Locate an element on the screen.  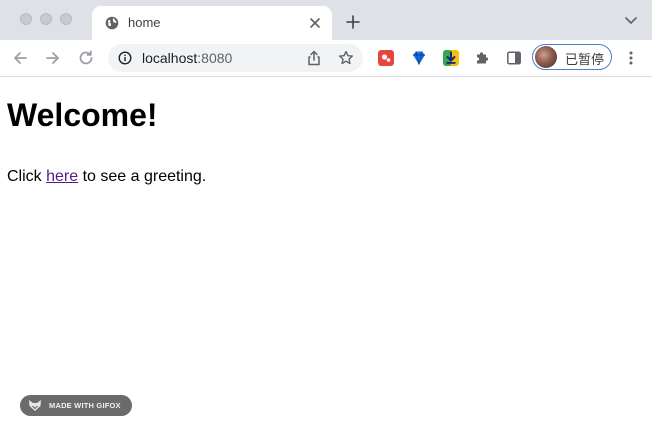
browser-toolbar: localhost:8080 已暂停 is located at coordinates (326, 58).